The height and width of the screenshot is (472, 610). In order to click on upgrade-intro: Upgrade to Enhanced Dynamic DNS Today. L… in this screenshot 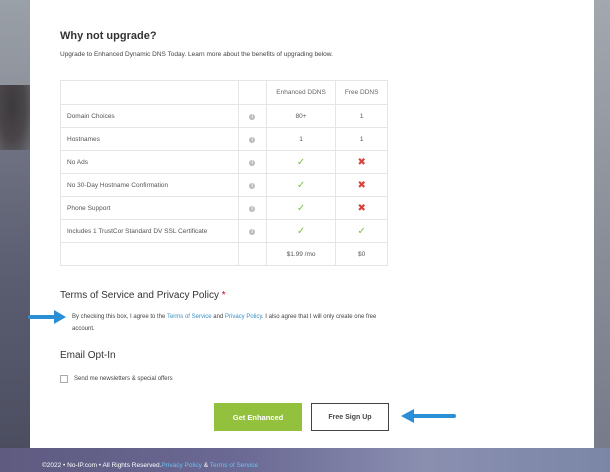, I will do `click(196, 54)`.